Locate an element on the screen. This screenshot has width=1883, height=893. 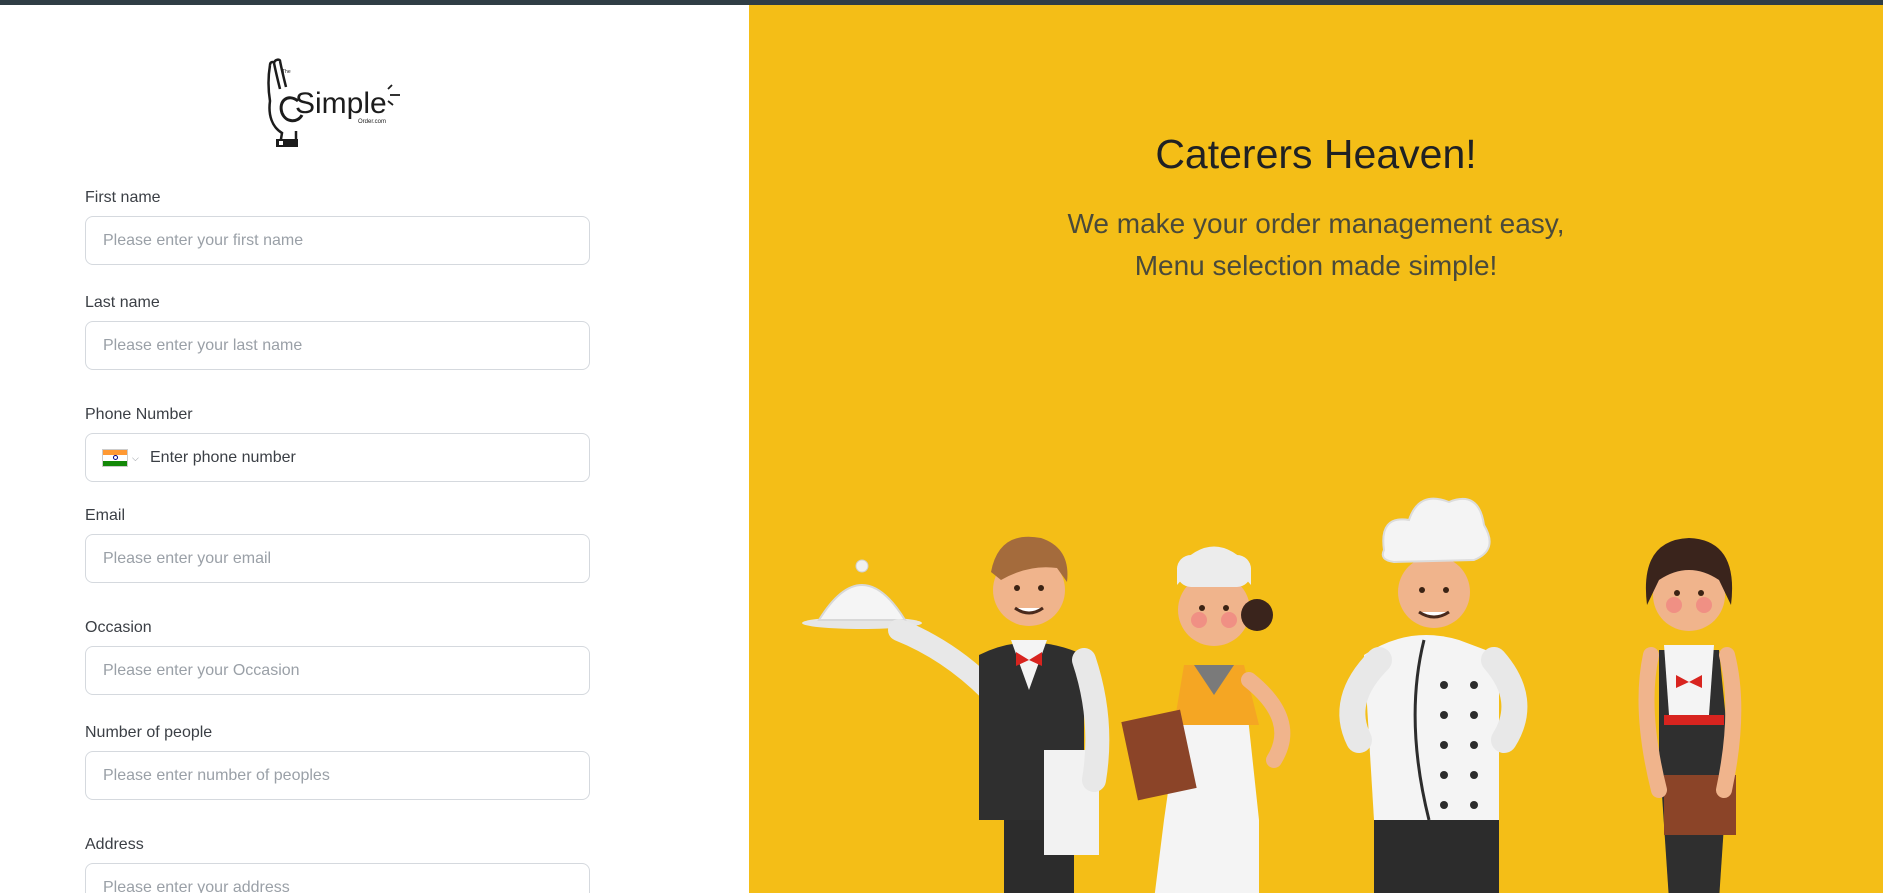
people-label: Number of people is located at coordinates (149, 732).